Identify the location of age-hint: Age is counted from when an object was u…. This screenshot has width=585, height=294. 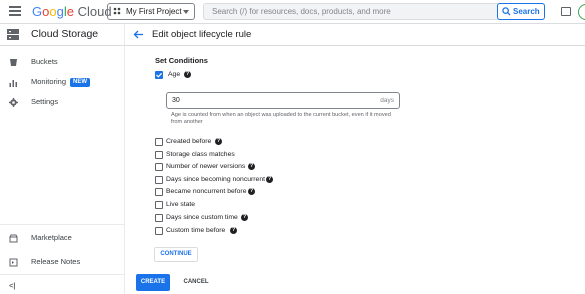
(281, 118).